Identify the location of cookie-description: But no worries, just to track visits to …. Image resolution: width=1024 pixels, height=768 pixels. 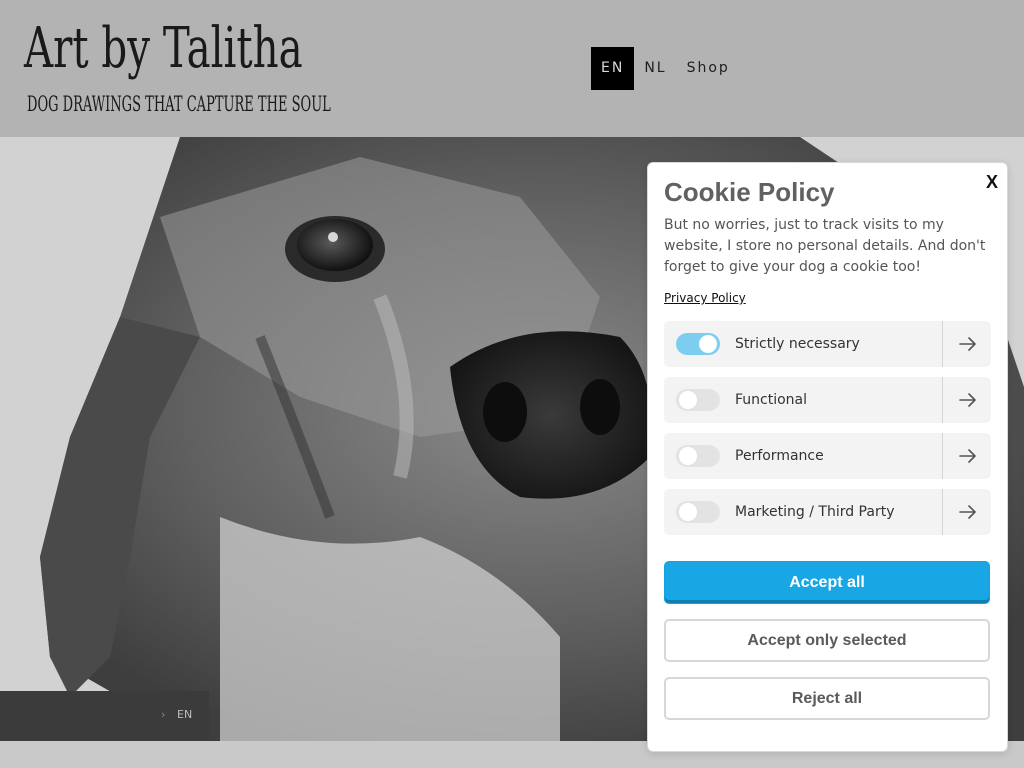
(825, 246).